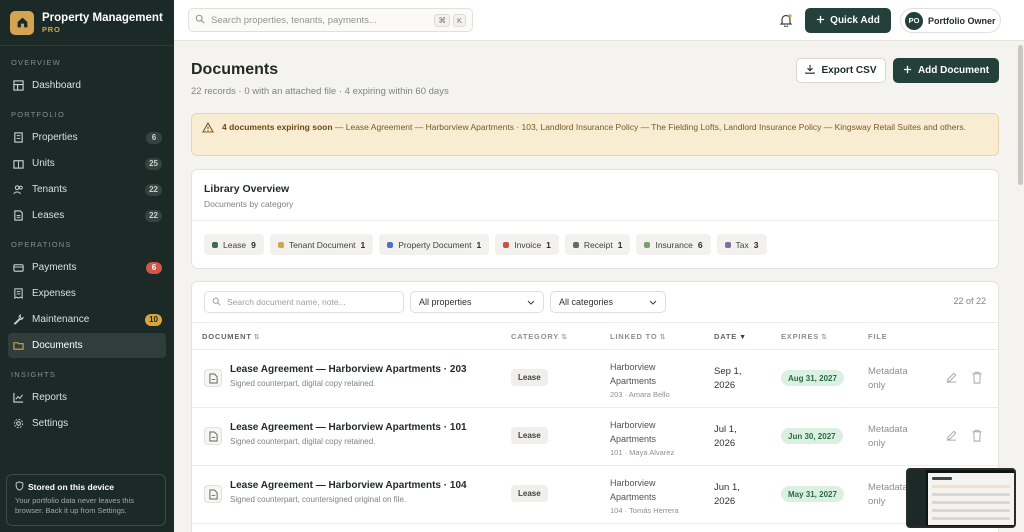 The width and height of the screenshot is (1024, 532). I want to click on chip-label: Invoice, so click(528, 244).